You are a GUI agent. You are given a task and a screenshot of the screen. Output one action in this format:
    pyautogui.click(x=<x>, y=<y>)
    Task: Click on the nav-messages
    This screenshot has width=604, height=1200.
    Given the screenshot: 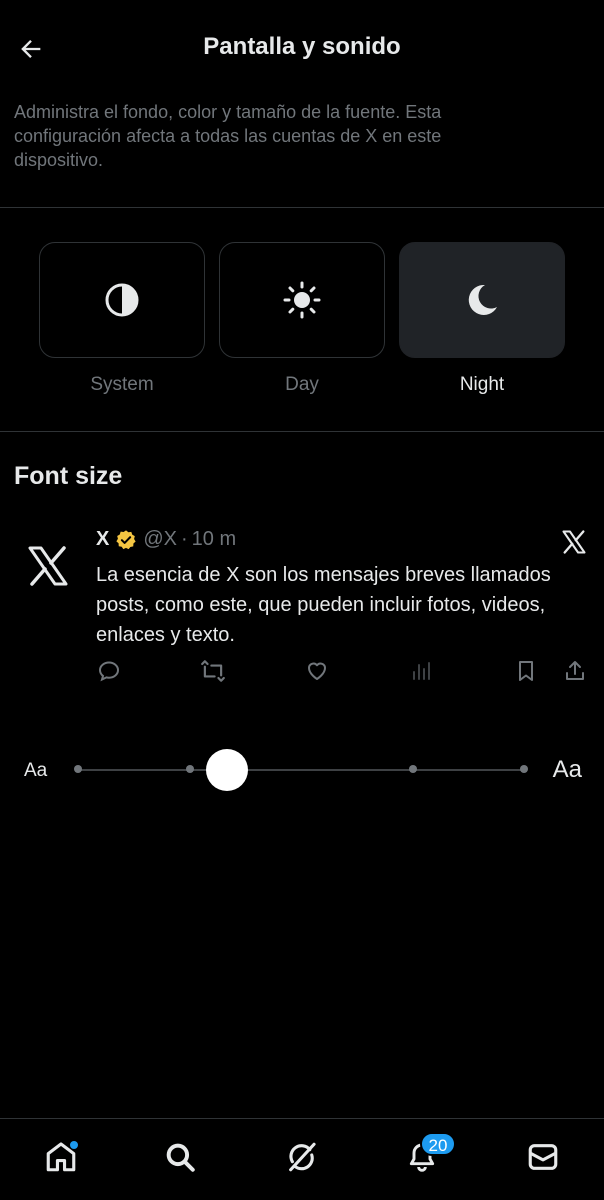 What is the action you would take?
    pyautogui.click(x=543, y=1157)
    